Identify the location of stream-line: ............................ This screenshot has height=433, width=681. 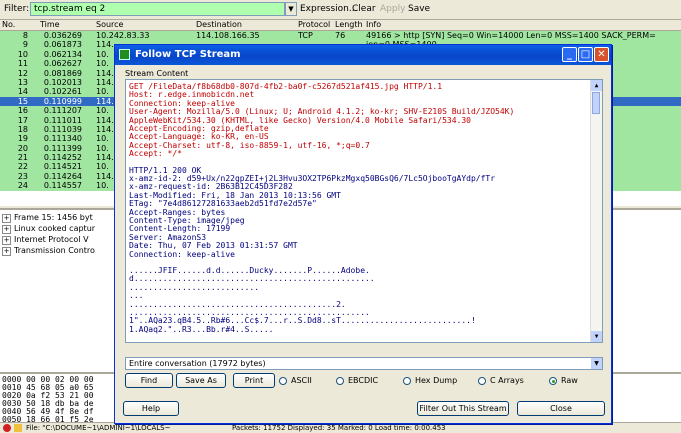
(194, 287).